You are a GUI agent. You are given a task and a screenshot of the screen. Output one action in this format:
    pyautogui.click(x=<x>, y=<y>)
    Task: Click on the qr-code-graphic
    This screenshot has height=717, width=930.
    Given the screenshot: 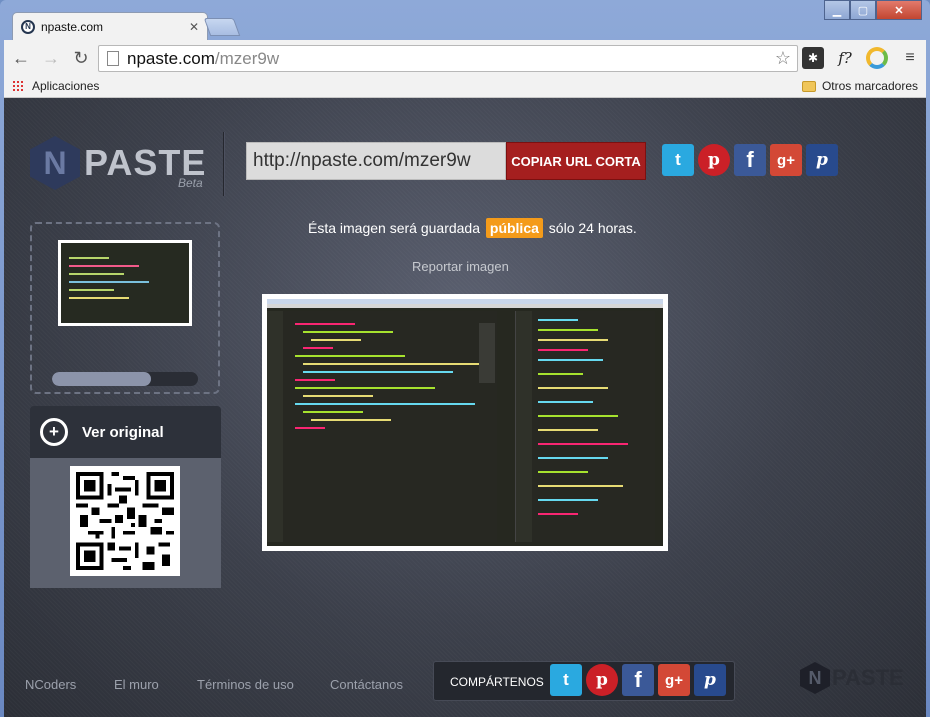 What is the action you would take?
    pyautogui.click(x=125, y=521)
    